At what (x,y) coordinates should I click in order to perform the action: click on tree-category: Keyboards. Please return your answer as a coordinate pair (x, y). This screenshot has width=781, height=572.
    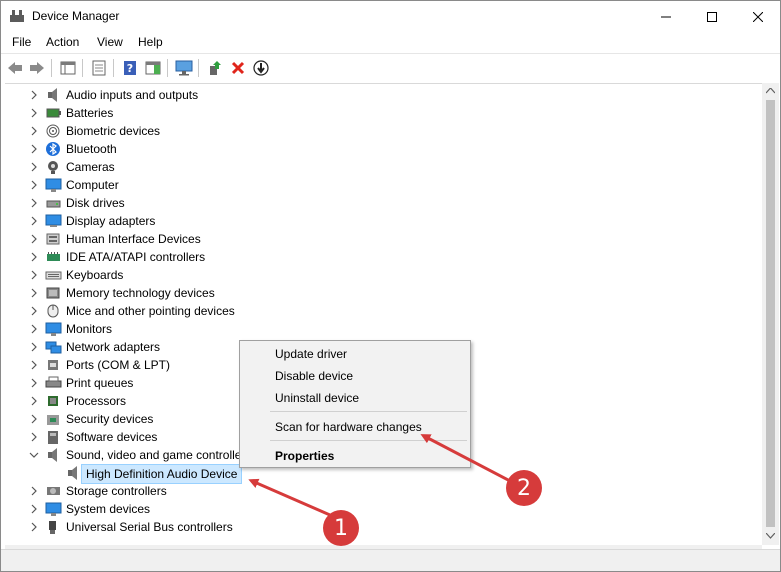
    Looking at the image, I should click on (355, 275).